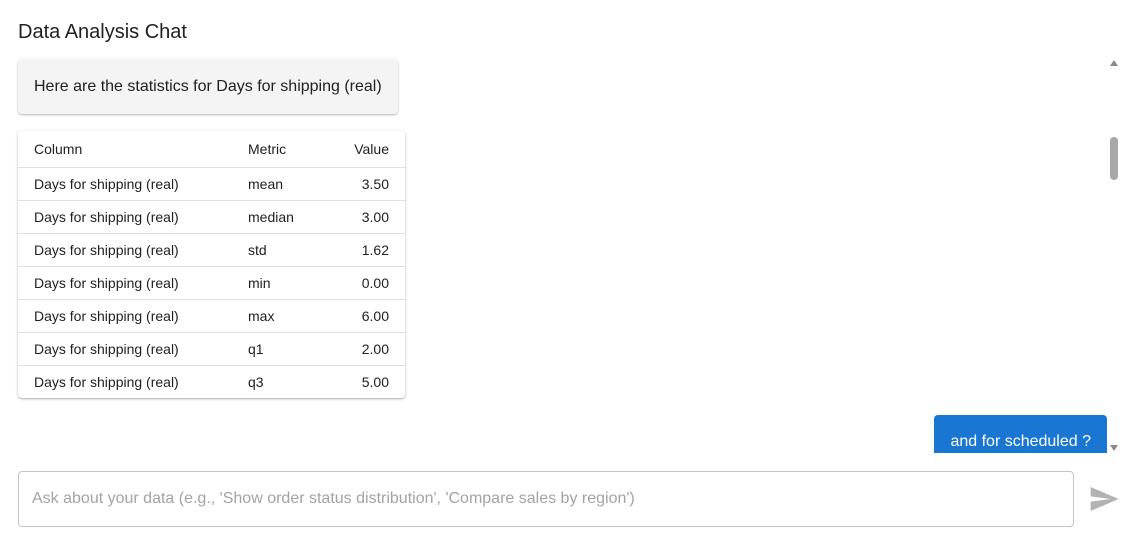 This screenshot has width=1138, height=549. I want to click on header-column: Column, so click(125, 149).